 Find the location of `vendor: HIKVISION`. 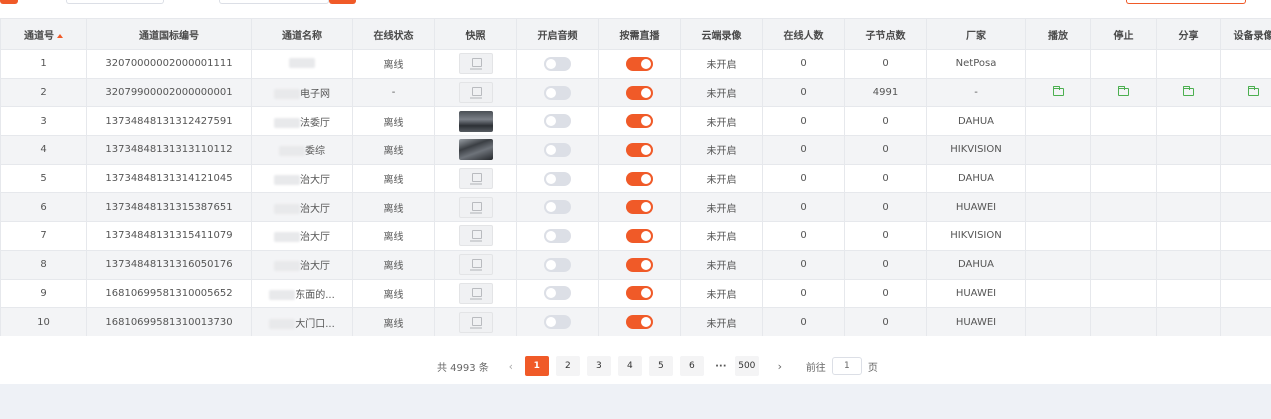

vendor: HIKVISION is located at coordinates (976, 150).